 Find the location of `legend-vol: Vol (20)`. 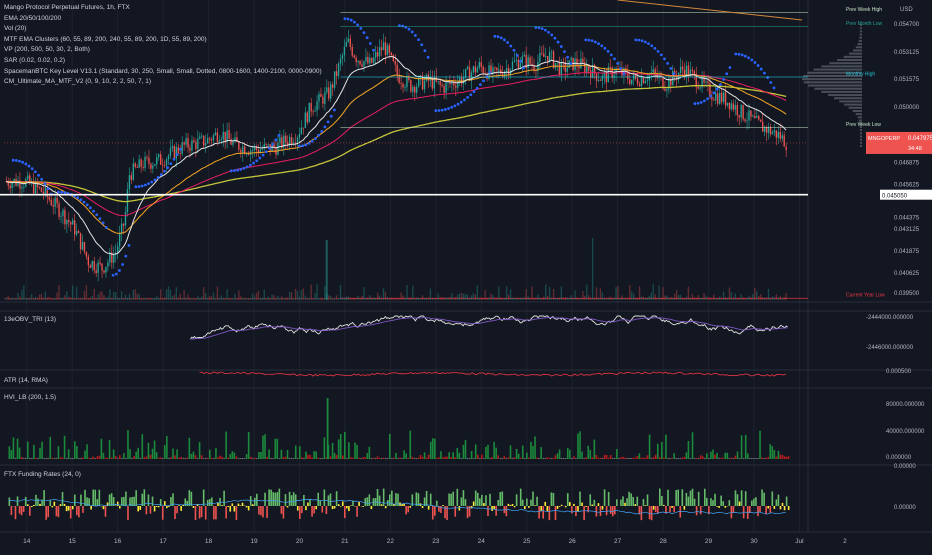

legend-vol: Vol (20) is located at coordinates (163, 29).